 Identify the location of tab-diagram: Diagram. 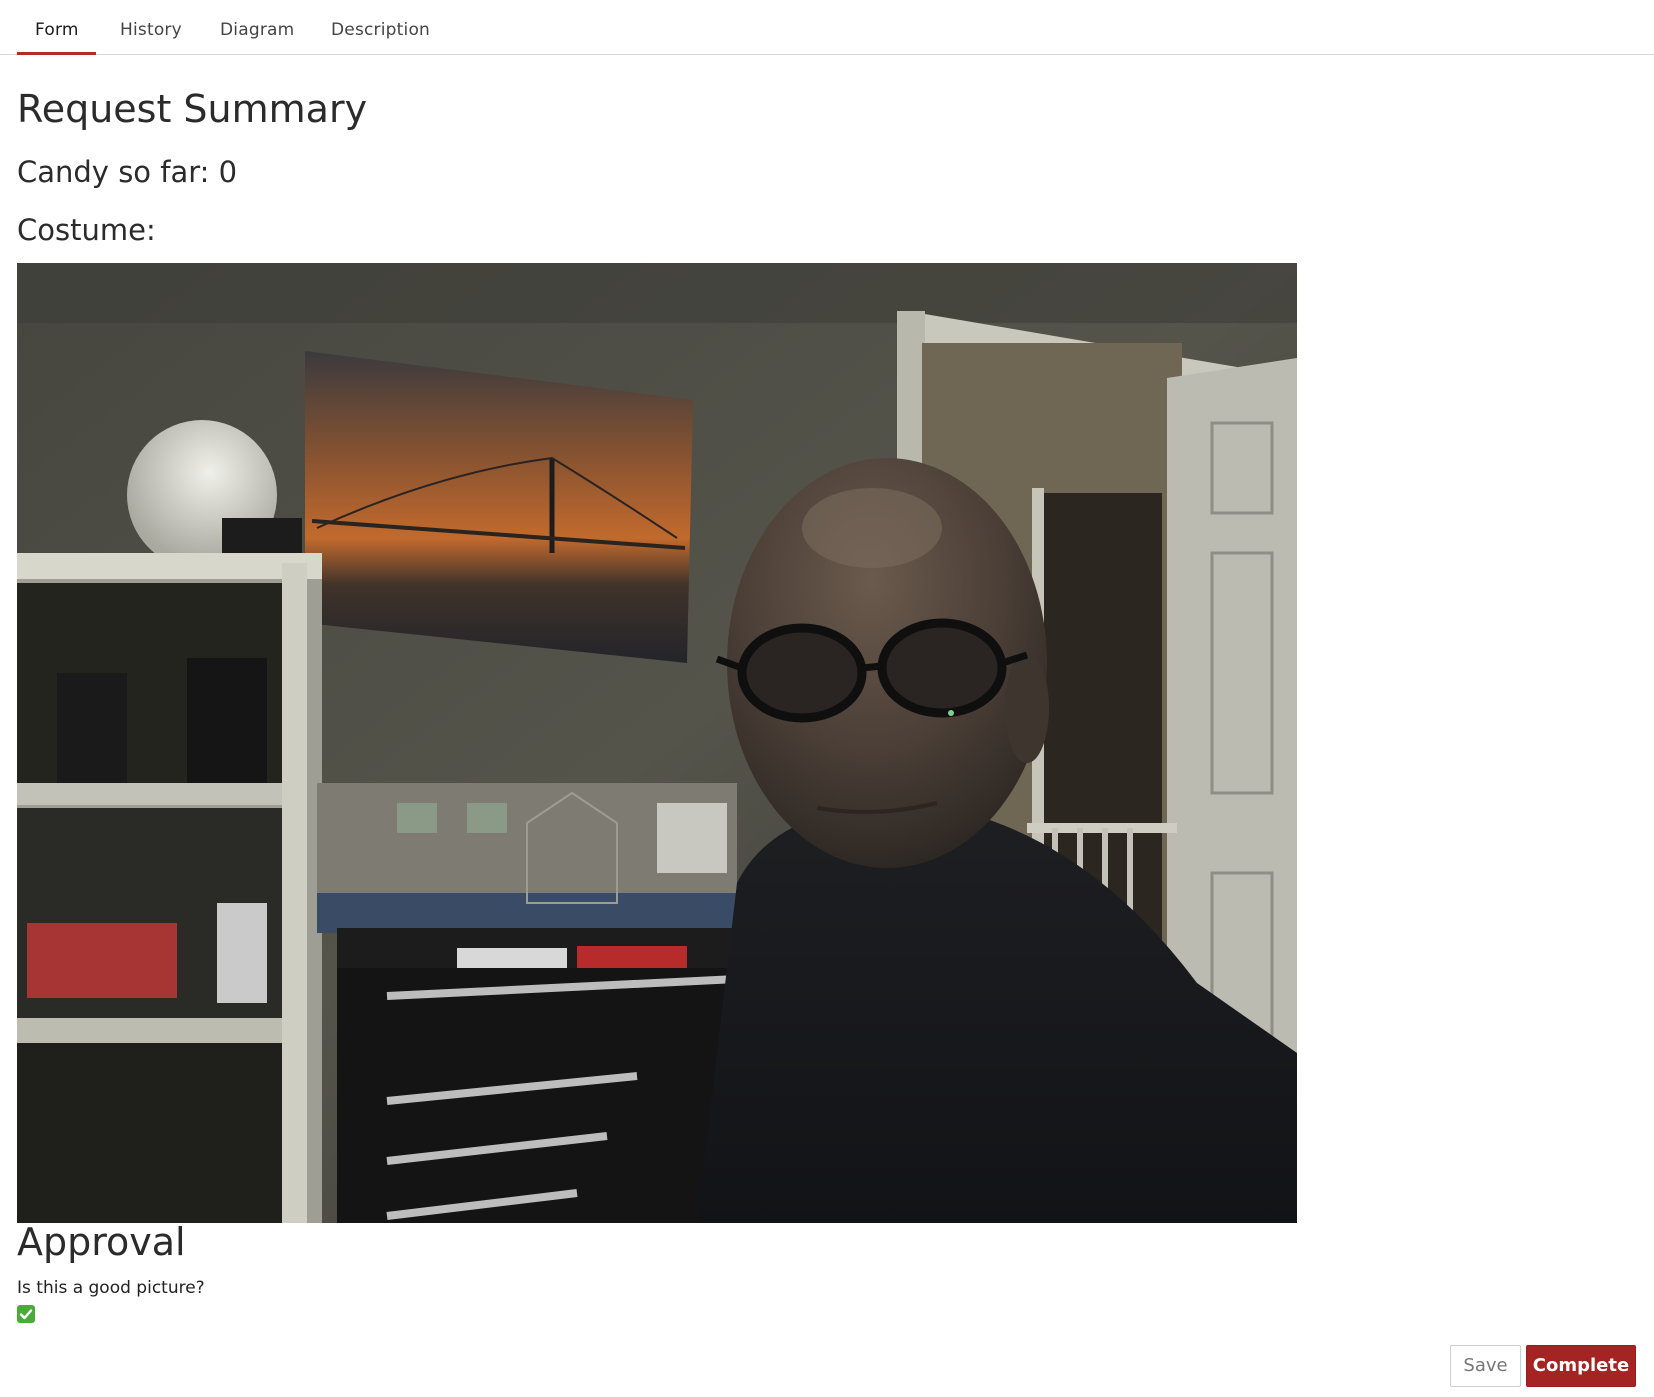
(257, 30).